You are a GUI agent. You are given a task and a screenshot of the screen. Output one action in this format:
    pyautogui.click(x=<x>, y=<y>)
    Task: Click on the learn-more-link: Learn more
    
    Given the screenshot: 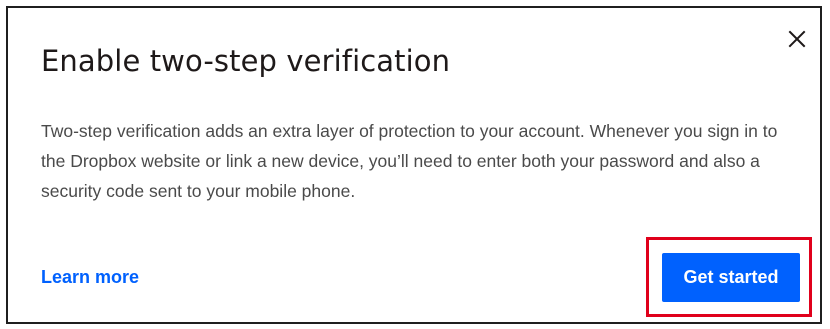 What is the action you would take?
    pyautogui.click(x=90, y=277)
    